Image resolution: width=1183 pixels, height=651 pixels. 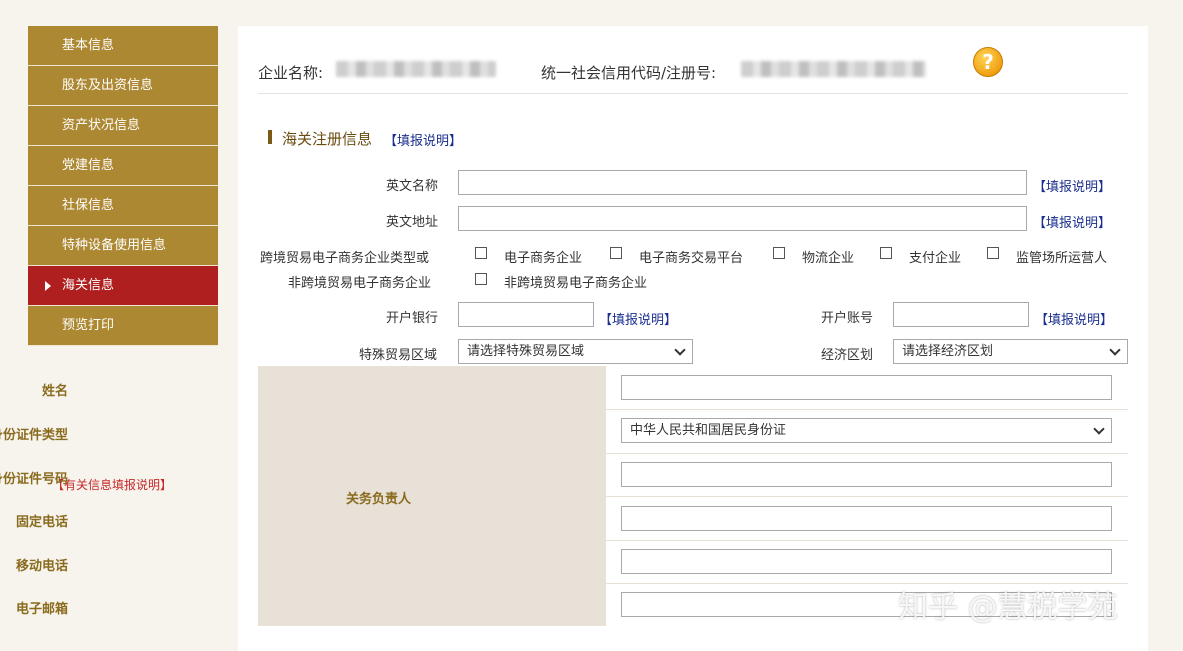 What do you see at coordinates (616, 253) in the screenshot?
I see `ecommerce-platform-checkbox` at bounding box center [616, 253].